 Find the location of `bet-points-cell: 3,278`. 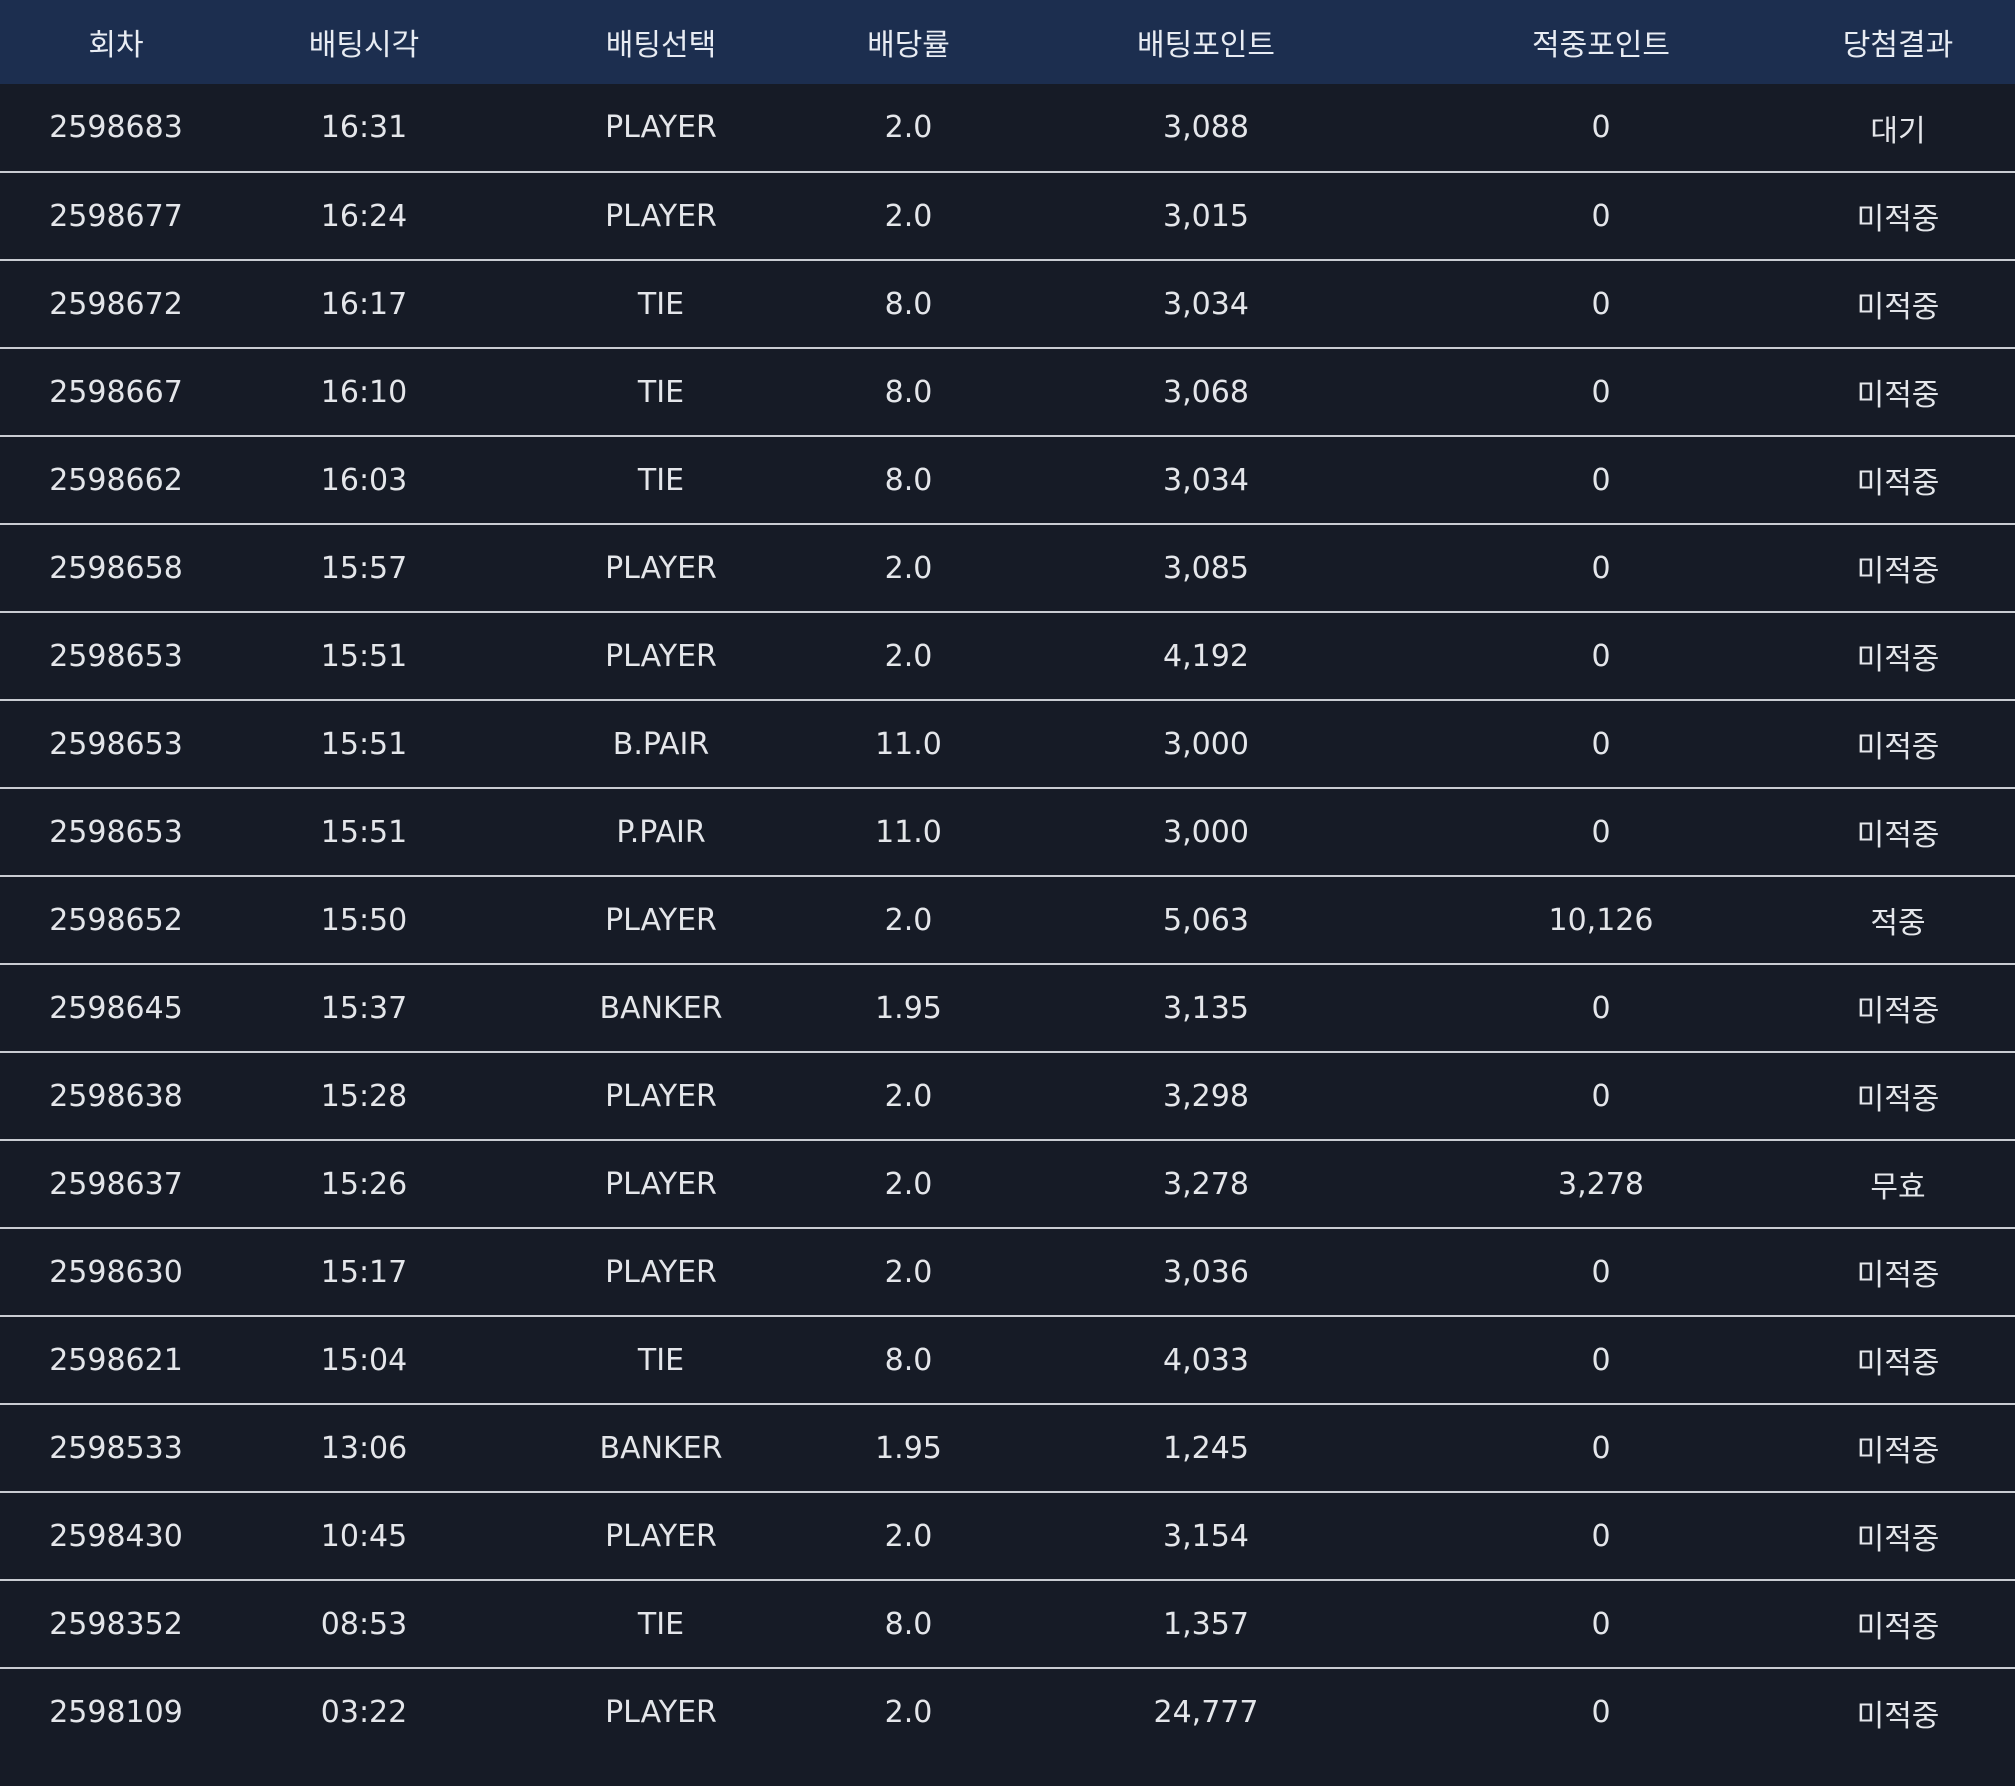

bet-points-cell: 3,278 is located at coordinates (1206, 1184).